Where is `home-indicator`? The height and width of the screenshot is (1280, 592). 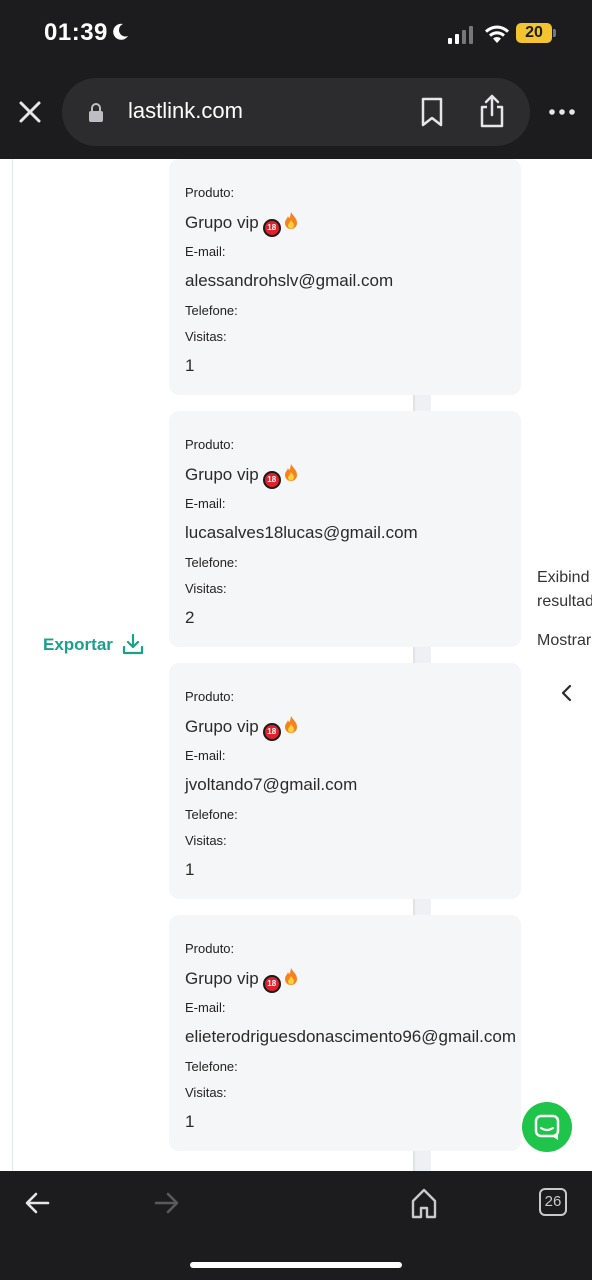
home-indicator is located at coordinates (296, 1265).